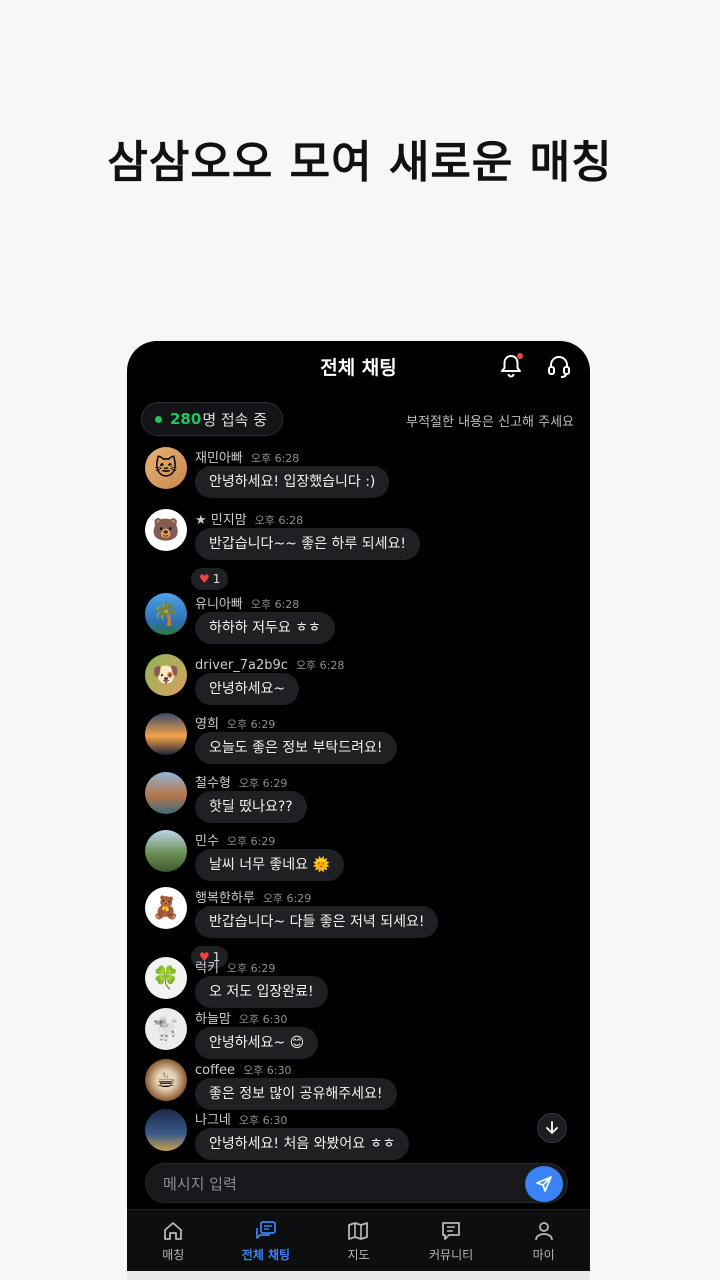  Describe the element at coordinates (166, 908) in the screenshot. I see `blue-bear-avatar: 🧸` at that location.